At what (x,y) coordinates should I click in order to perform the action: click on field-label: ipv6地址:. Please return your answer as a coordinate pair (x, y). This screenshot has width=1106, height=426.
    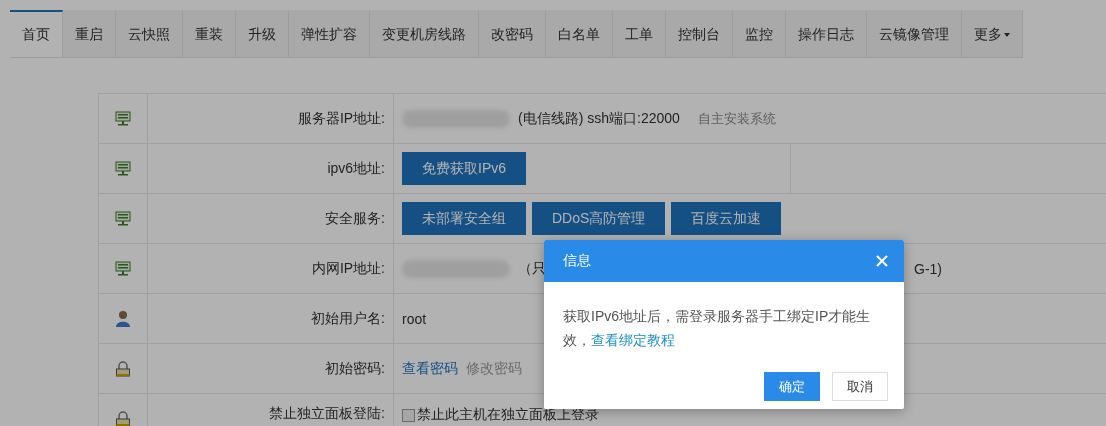
    Looking at the image, I should click on (356, 168).